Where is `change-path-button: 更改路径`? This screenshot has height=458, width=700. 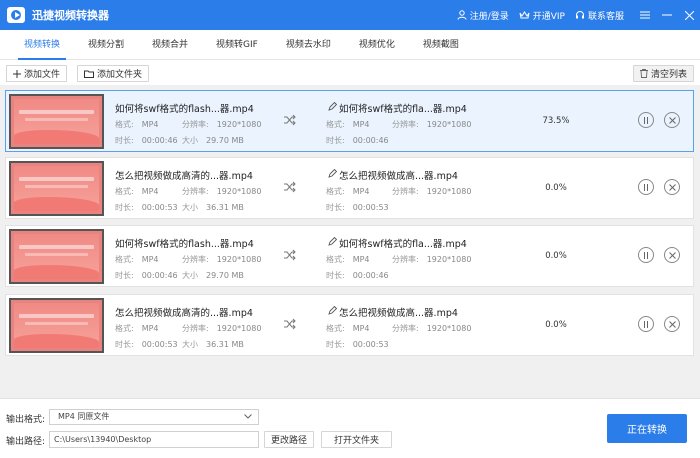 change-path-button: 更改路径 is located at coordinates (289, 439).